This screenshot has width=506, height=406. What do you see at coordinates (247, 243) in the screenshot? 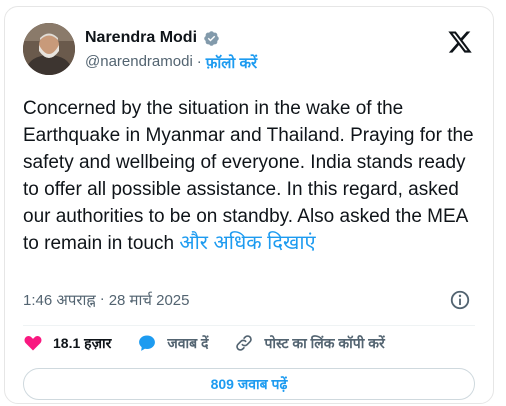
I see `show-more-link: और अधिक दिखाएं` at bounding box center [247, 243].